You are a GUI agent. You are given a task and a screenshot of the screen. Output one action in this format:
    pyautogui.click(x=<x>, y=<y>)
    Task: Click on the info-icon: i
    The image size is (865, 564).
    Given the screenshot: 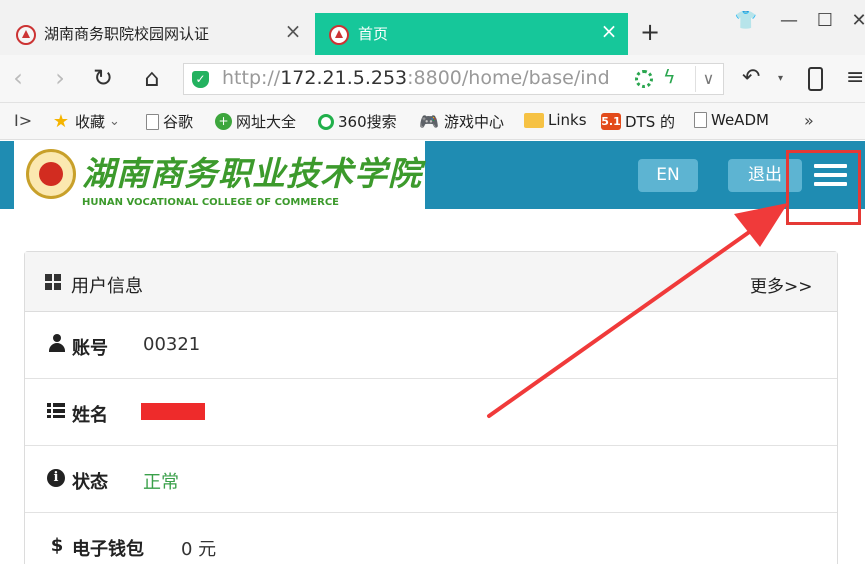 What is the action you would take?
    pyautogui.click(x=56, y=478)
    